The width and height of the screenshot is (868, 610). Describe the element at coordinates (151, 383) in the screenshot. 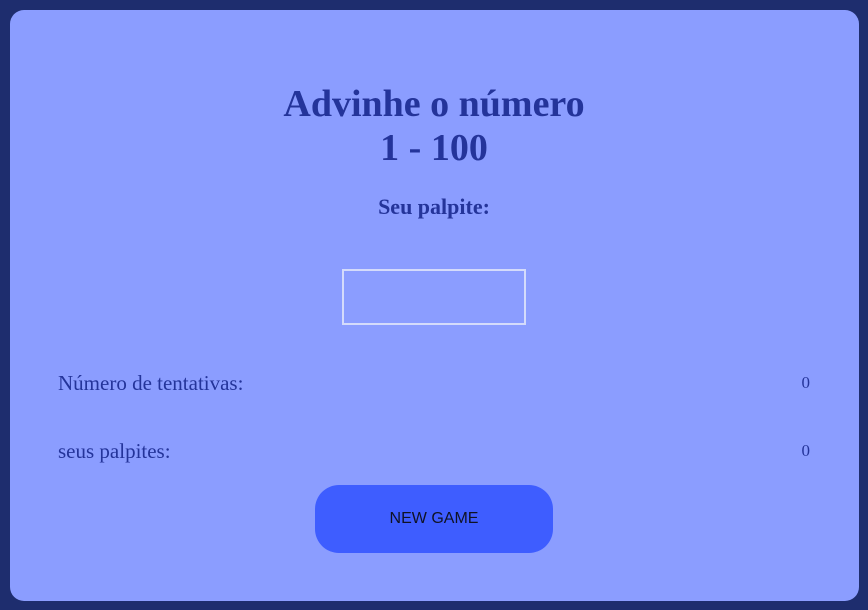

I see `attempts-label: Número de tentativas:` at that location.